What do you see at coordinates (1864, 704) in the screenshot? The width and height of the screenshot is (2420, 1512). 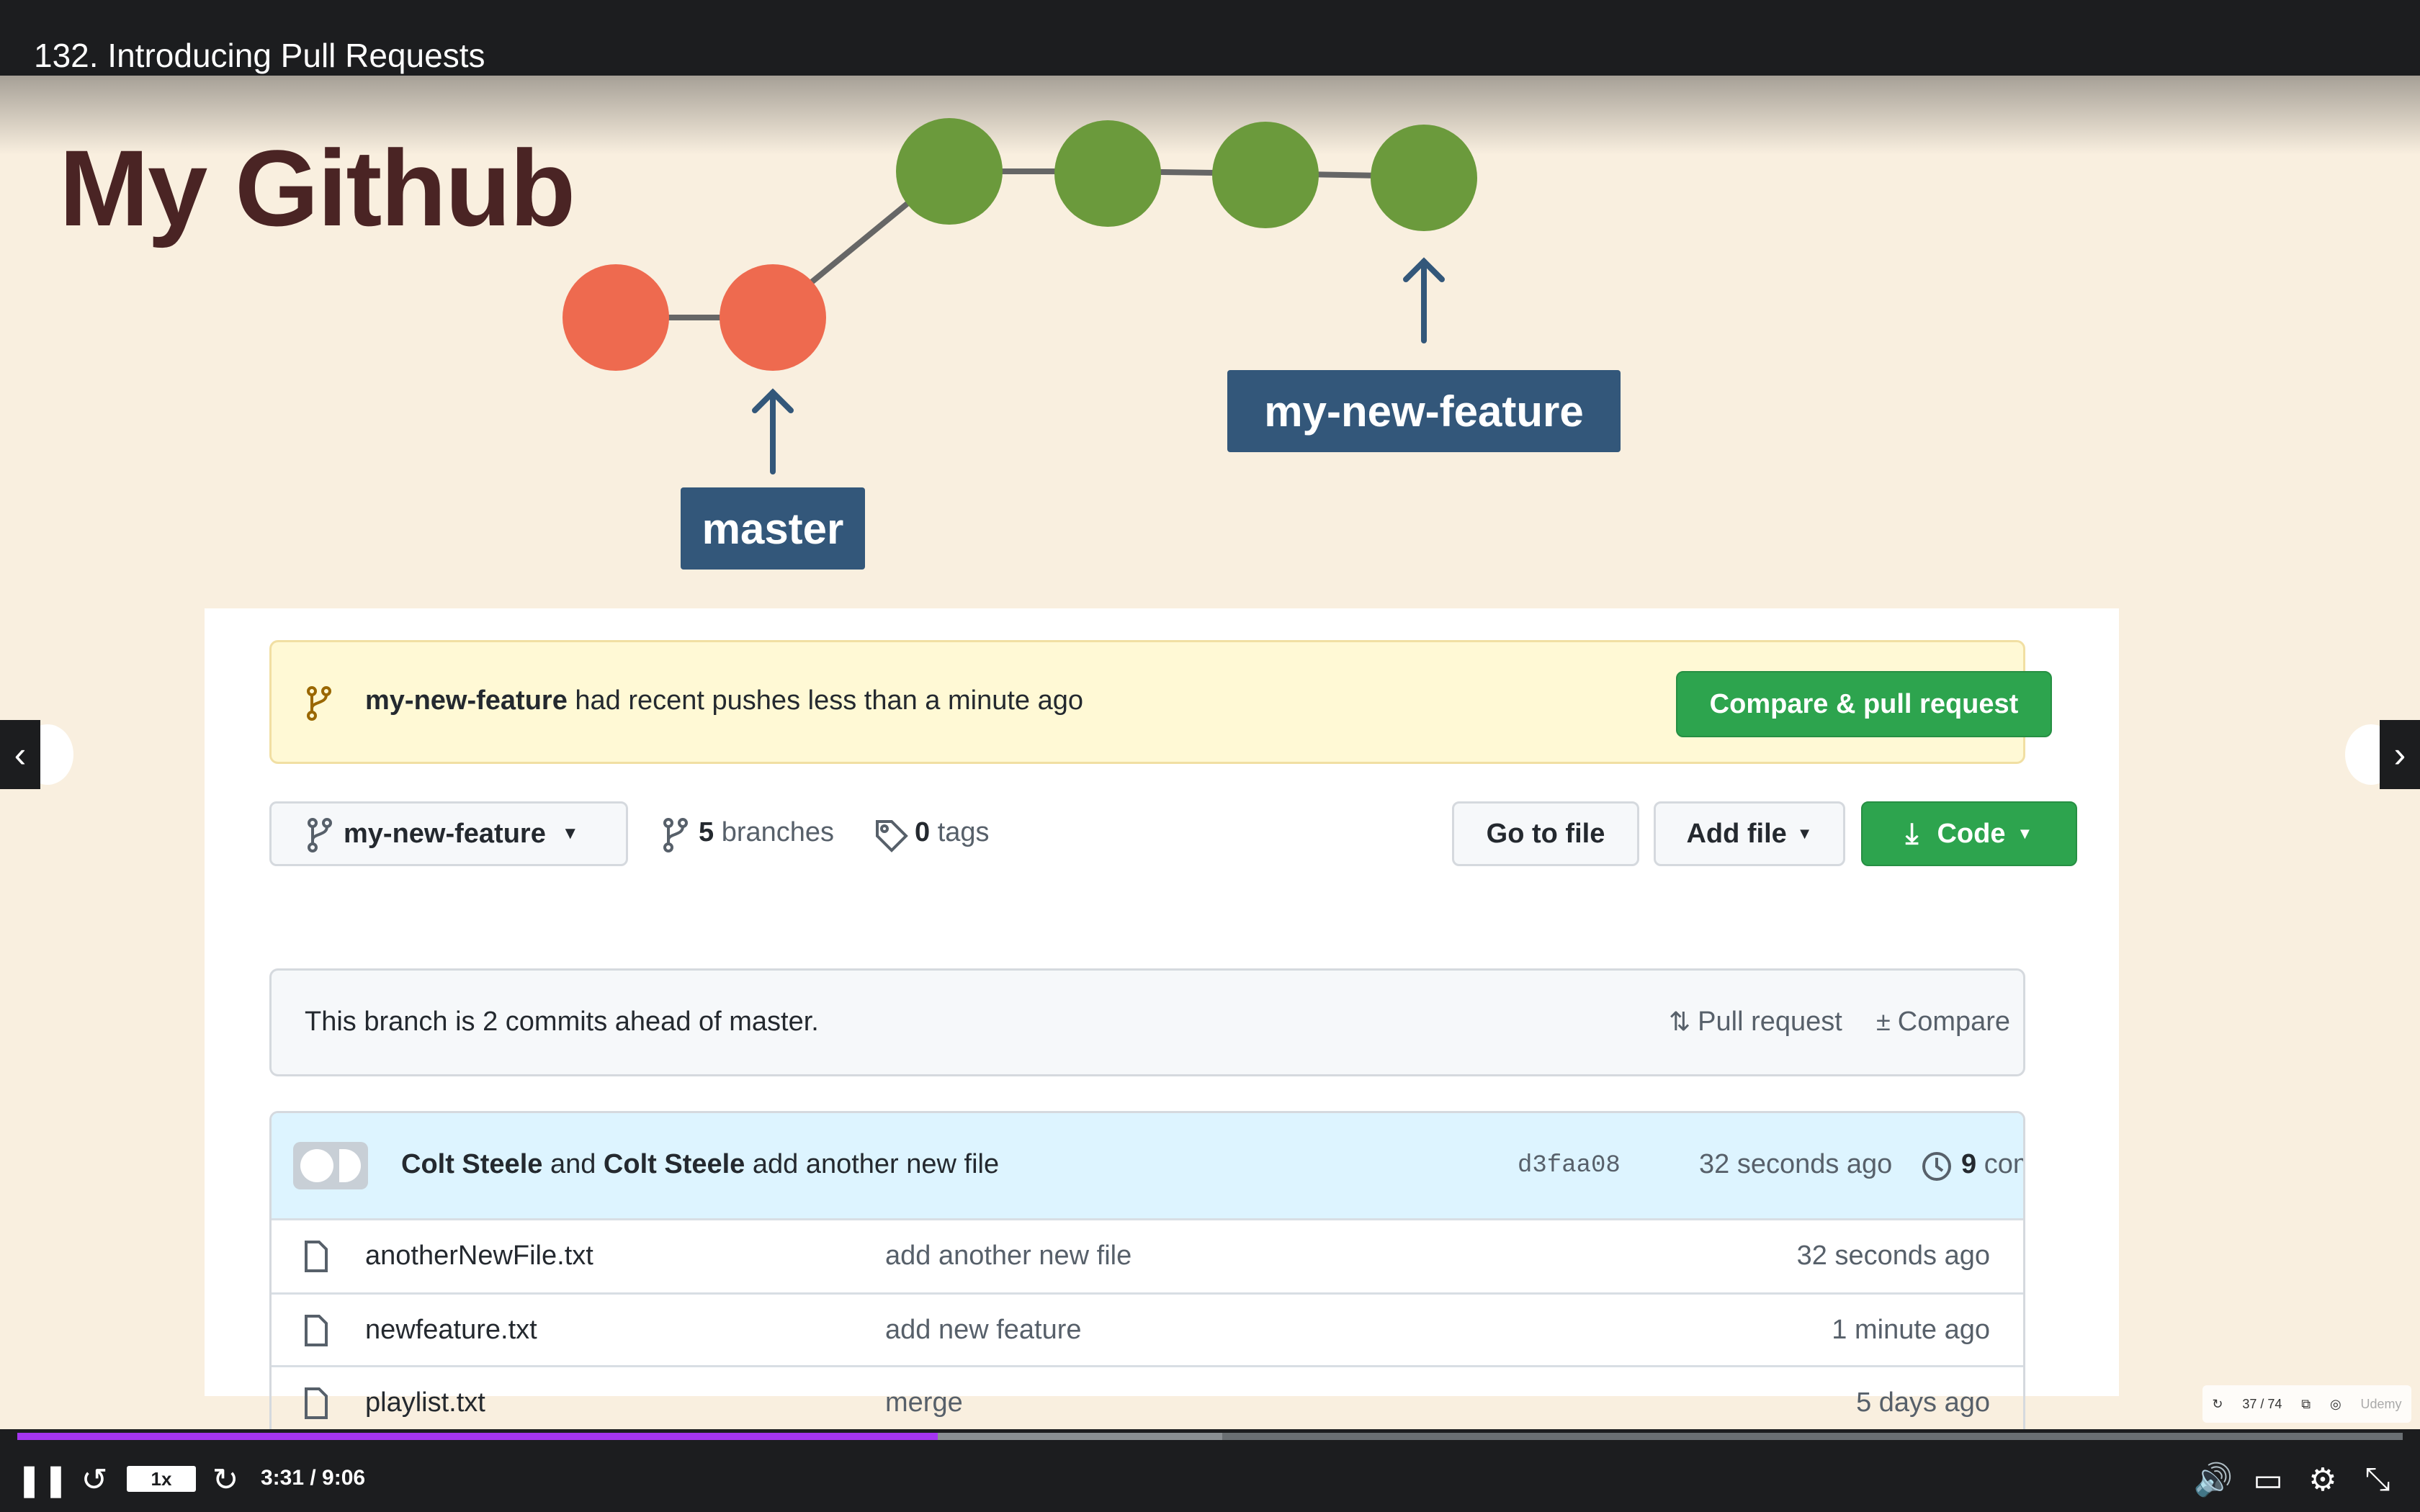 I see `compare-pull-request-button: Compare & pull request` at bounding box center [1864, 704].